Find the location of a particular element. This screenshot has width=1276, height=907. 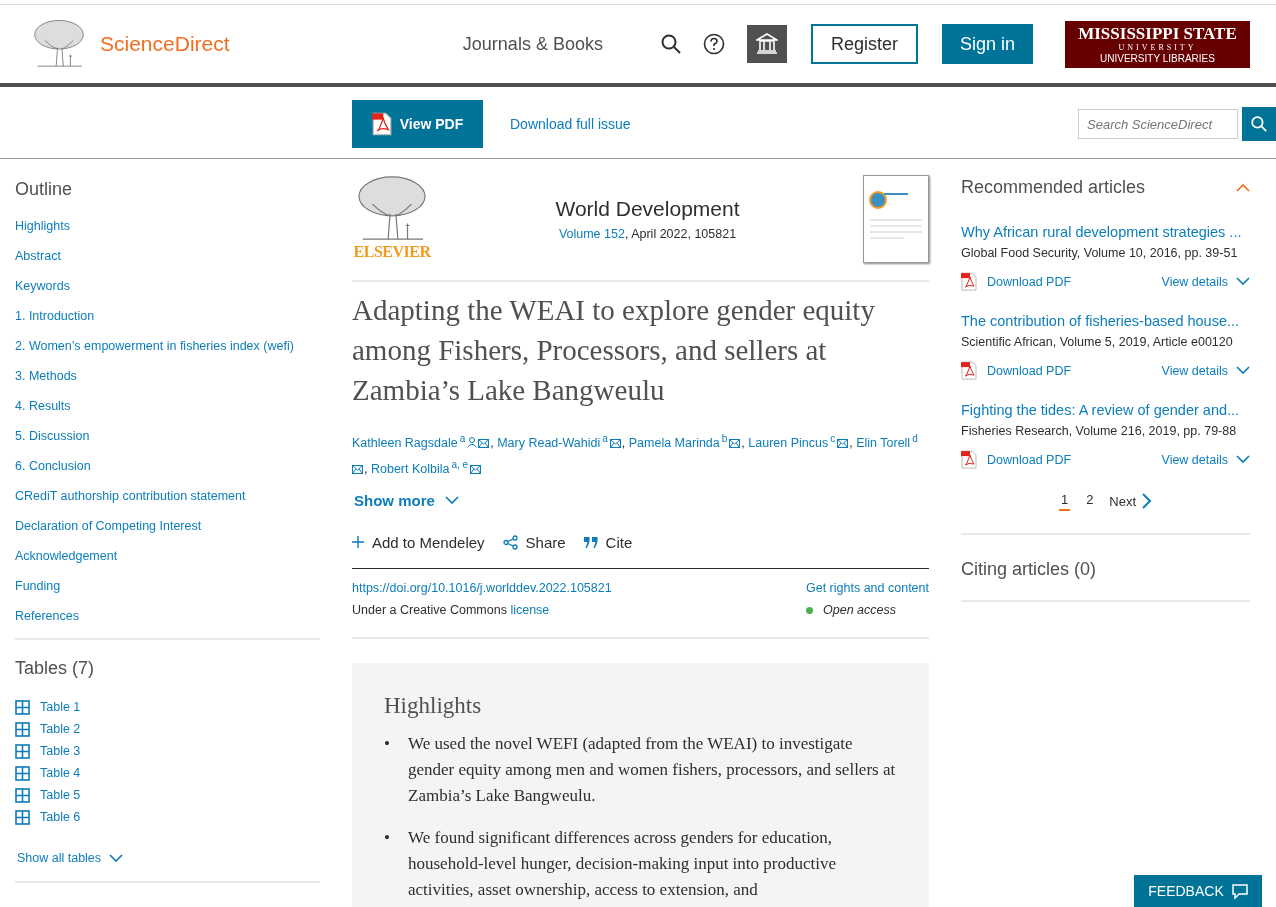

article-title: Adapting the WEAI to explore gender equity among Fishers, Processors, and sellers at Zambia’s Lake Bangweulu is located at coordinates (614, 350).